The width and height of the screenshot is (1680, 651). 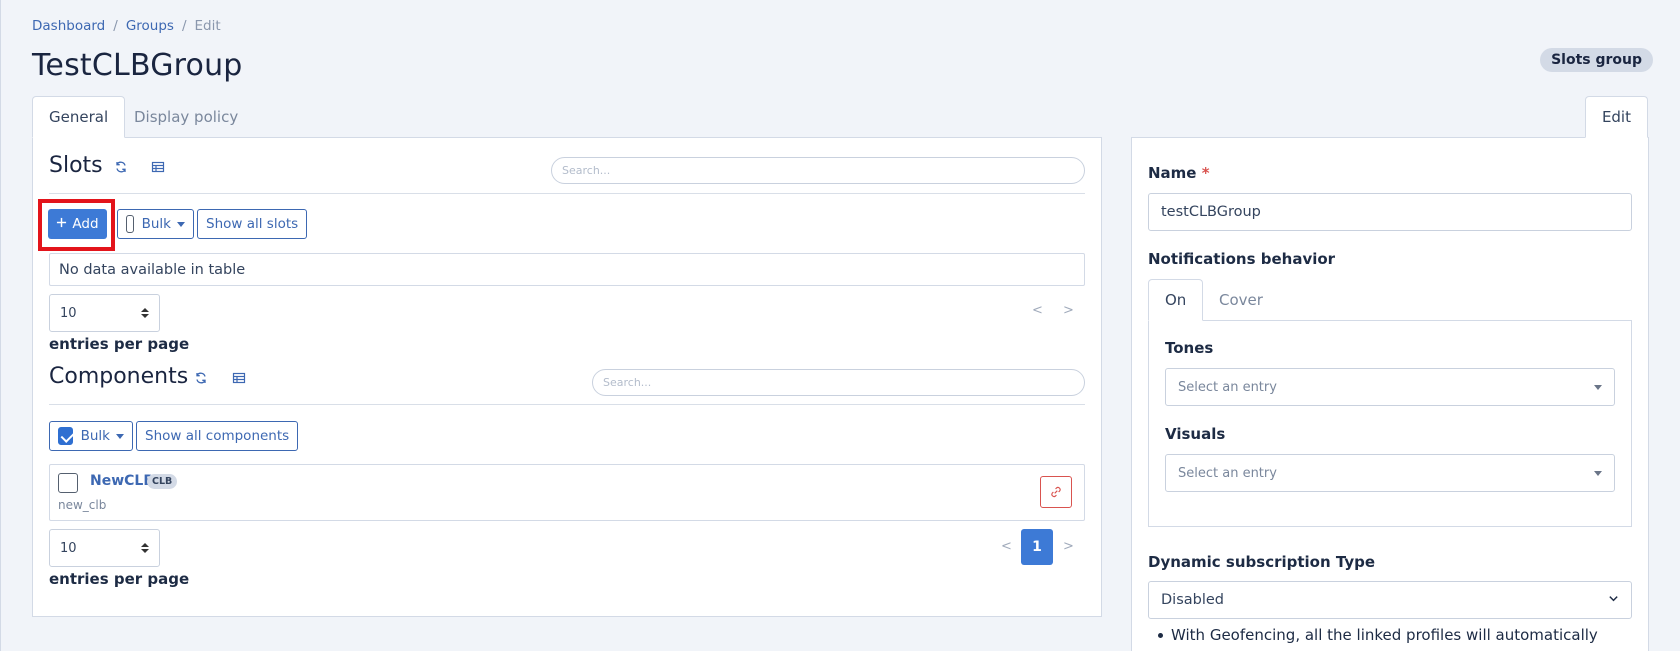 What do you see at coordinates (1205, 173) in the screenshot?
I see `required-mark: *` at bounding box center [1205, 173].